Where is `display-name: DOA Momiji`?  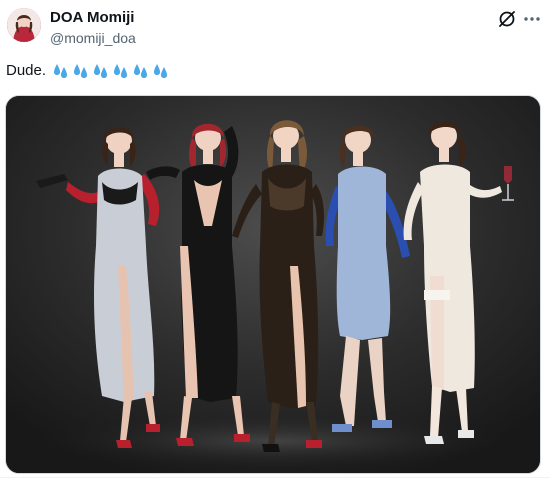
display-name: DOA Momiji is located at coordinates (92, 17).